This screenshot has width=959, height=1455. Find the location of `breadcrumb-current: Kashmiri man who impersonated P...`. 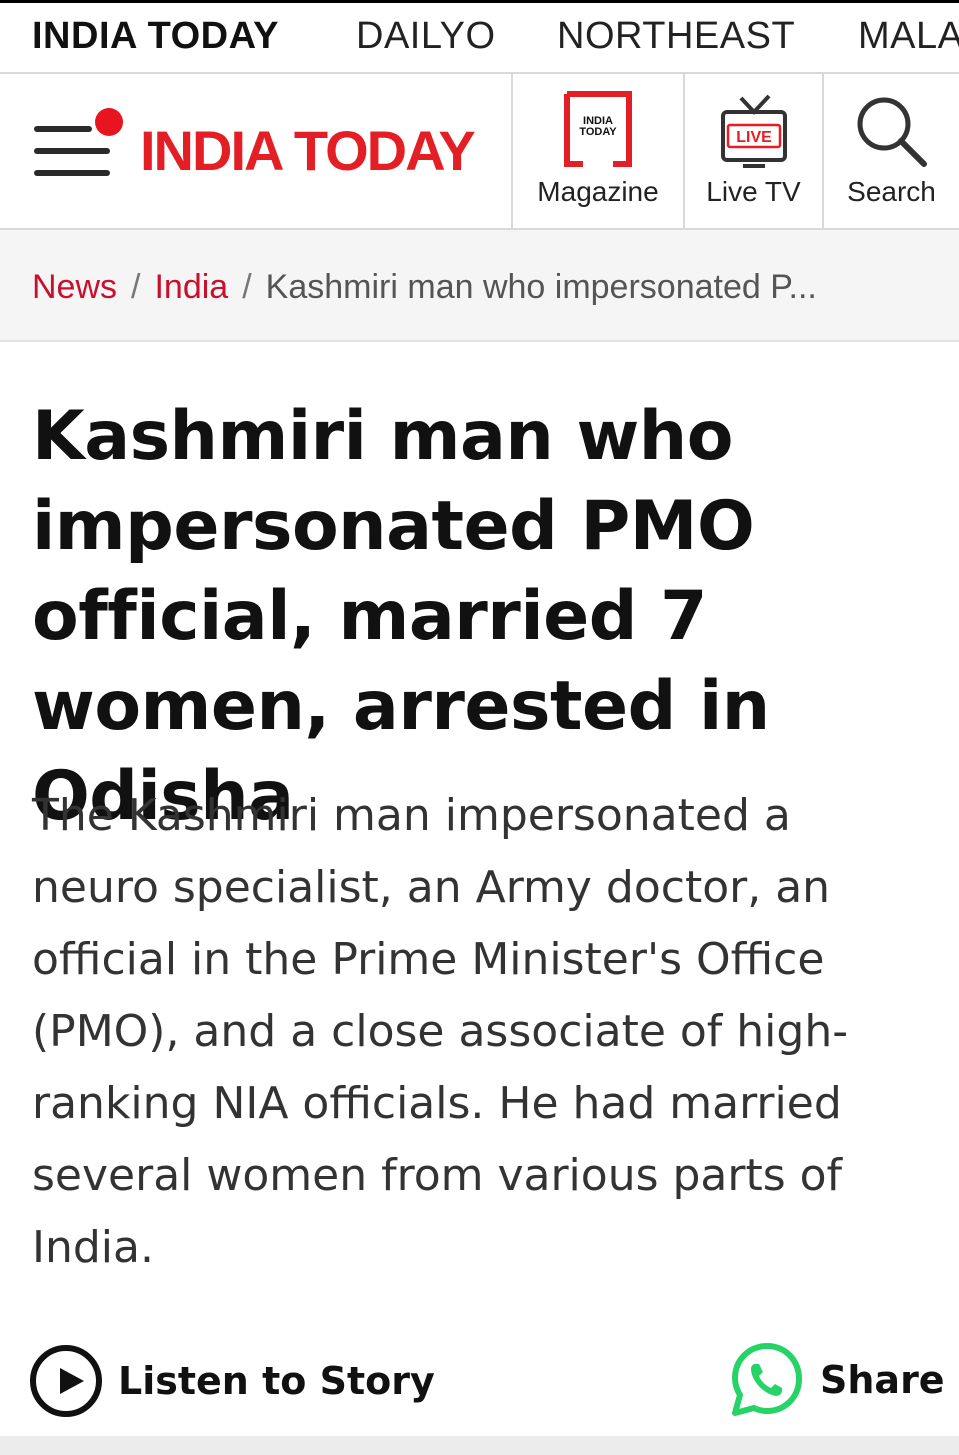

breadcrumb-current: Kashmiri man who impersonated P... is located at coordinates (541, 287).